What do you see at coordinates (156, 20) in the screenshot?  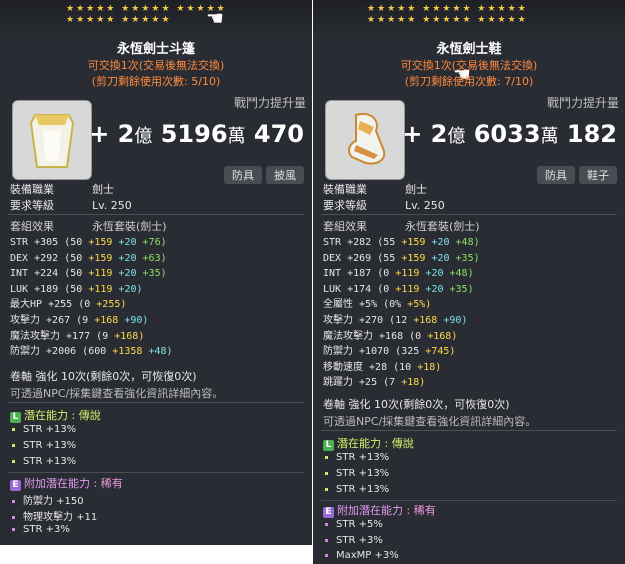 I see `star-force-row: ★★★★★ ★★★★★ ★★★★★ ★★★★★ ★★★★★` at bounding box center [156, 20].